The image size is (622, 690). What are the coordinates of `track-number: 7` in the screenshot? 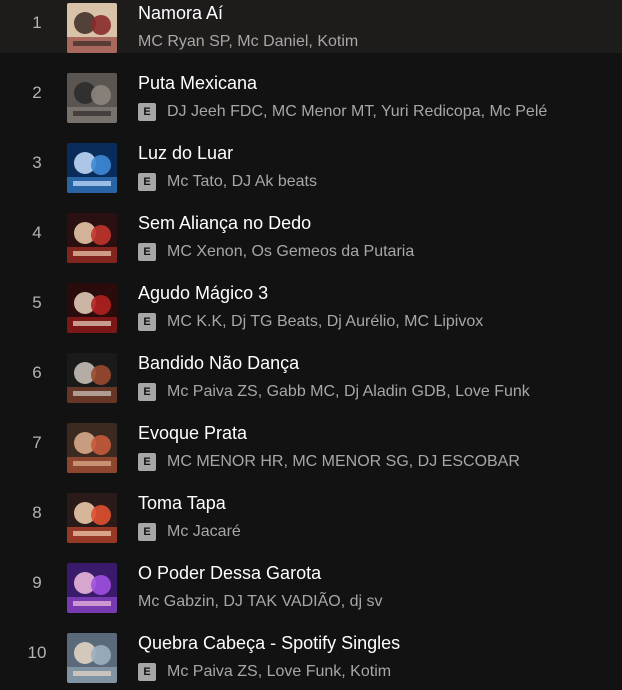 It's located at (37, 442).